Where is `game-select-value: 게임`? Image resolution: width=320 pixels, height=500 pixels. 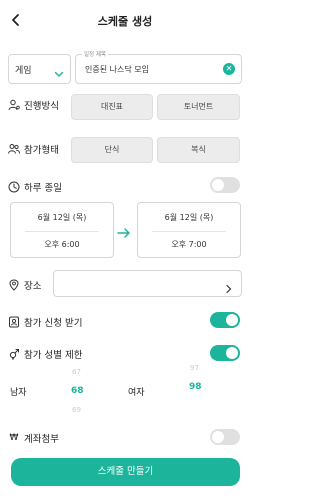 game-select-value: 게임 is located at coordinates (23, 71).